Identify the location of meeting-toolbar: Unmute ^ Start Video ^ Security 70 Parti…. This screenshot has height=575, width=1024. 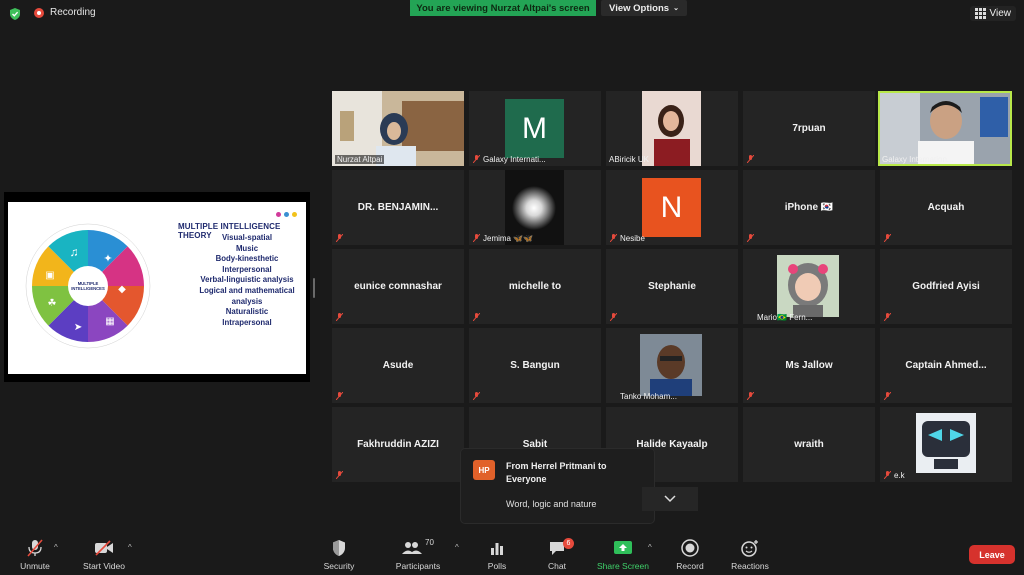
(512, 553).